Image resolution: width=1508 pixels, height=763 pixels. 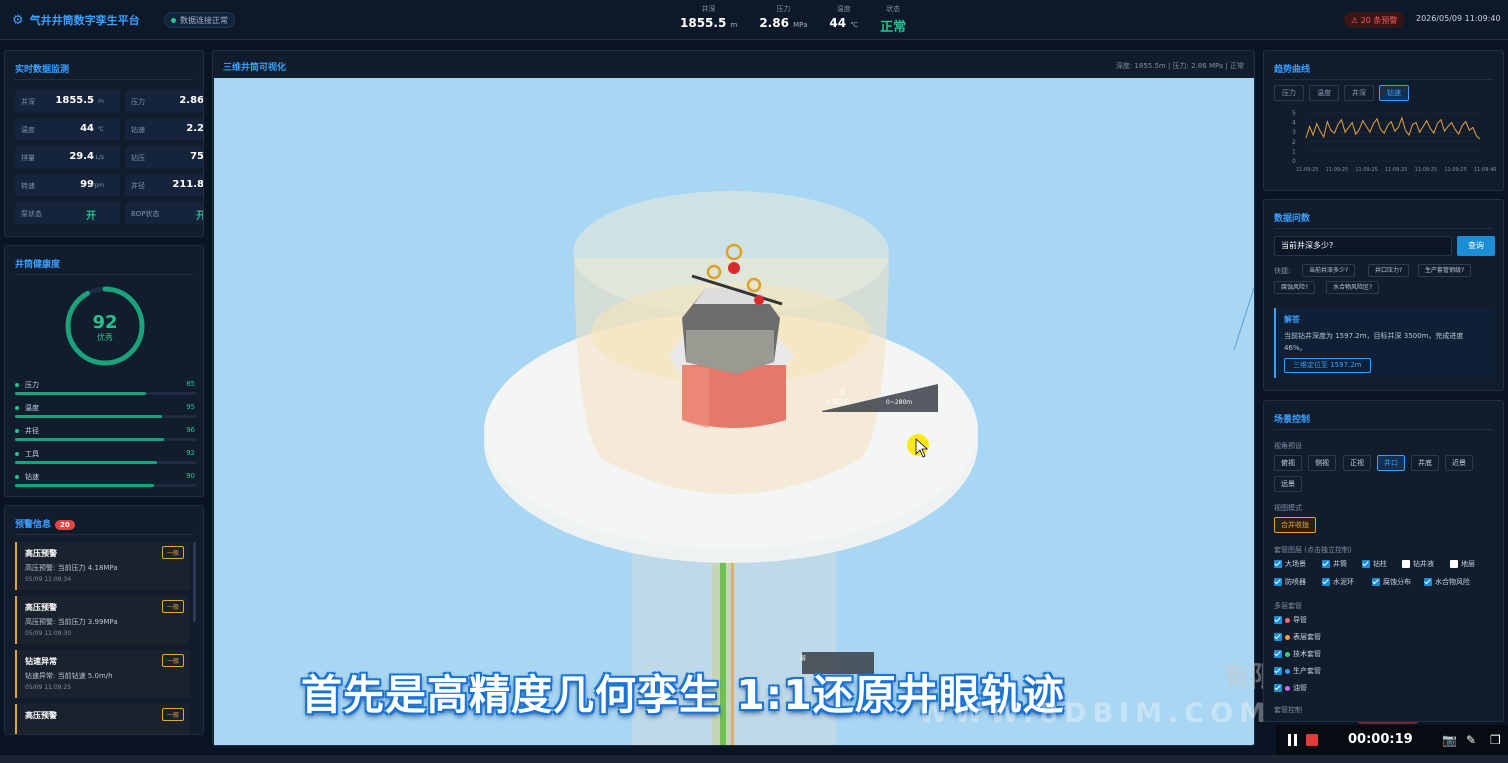 What do you see at coordinates (81, 393) in the screenshot?
I see `health-bar-fill` at bounding box center [81, 393].